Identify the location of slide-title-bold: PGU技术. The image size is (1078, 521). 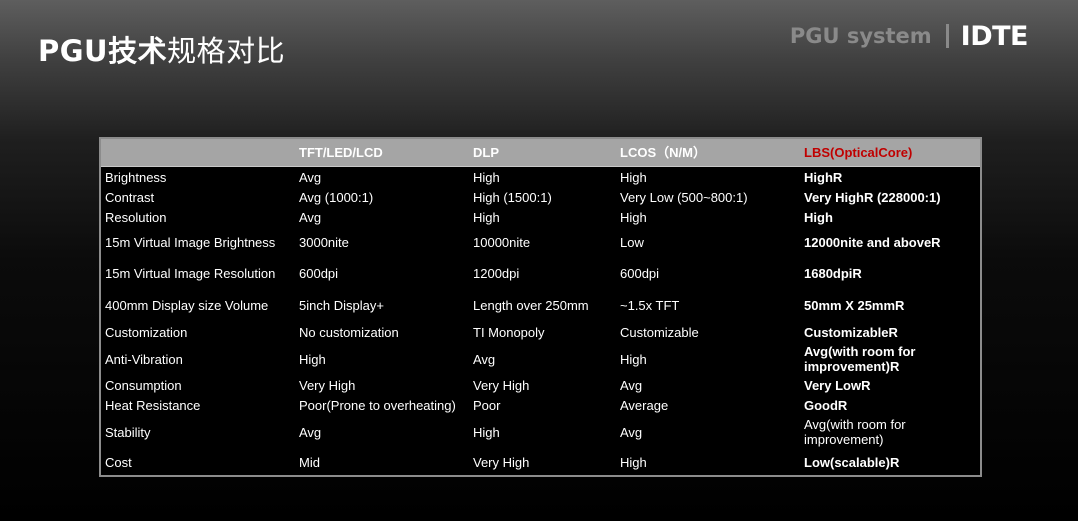
(103, 51).